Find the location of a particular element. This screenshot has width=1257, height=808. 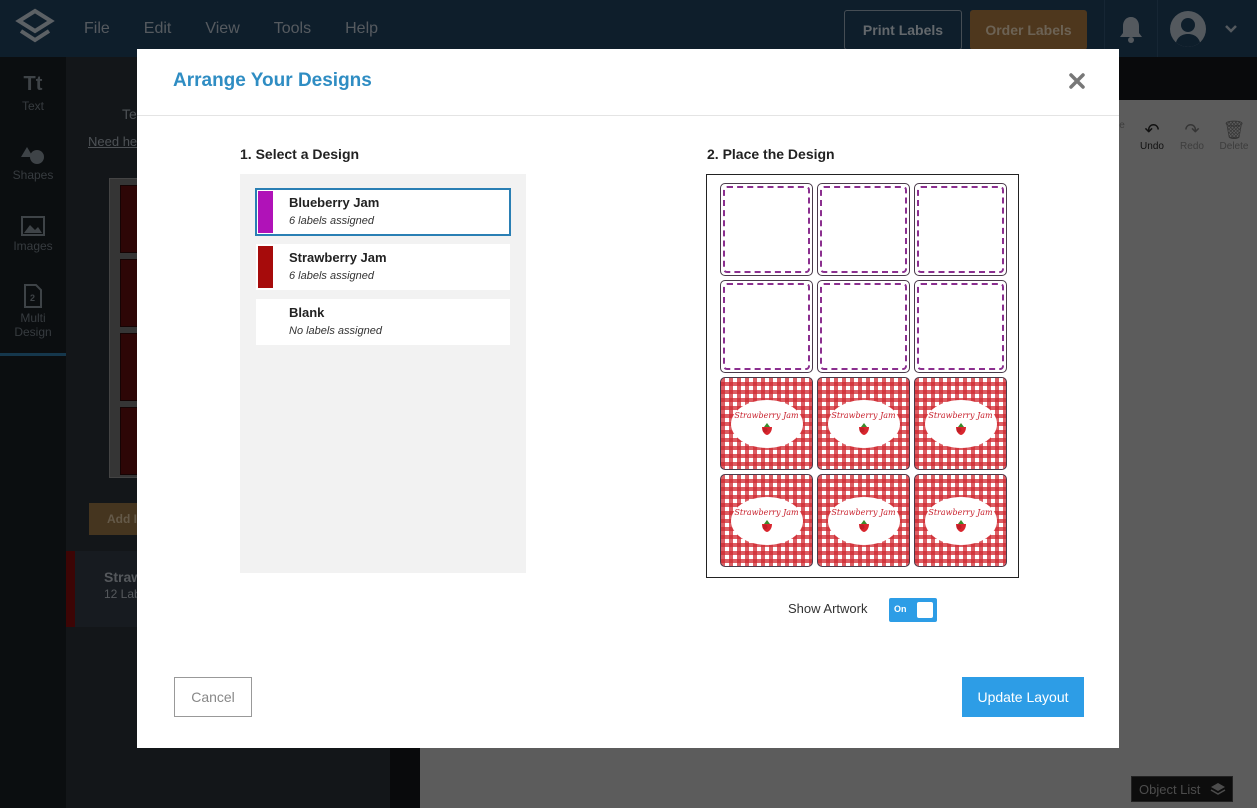

select-design-heading: 1. Select a Design is located at coordinates (300, 154).